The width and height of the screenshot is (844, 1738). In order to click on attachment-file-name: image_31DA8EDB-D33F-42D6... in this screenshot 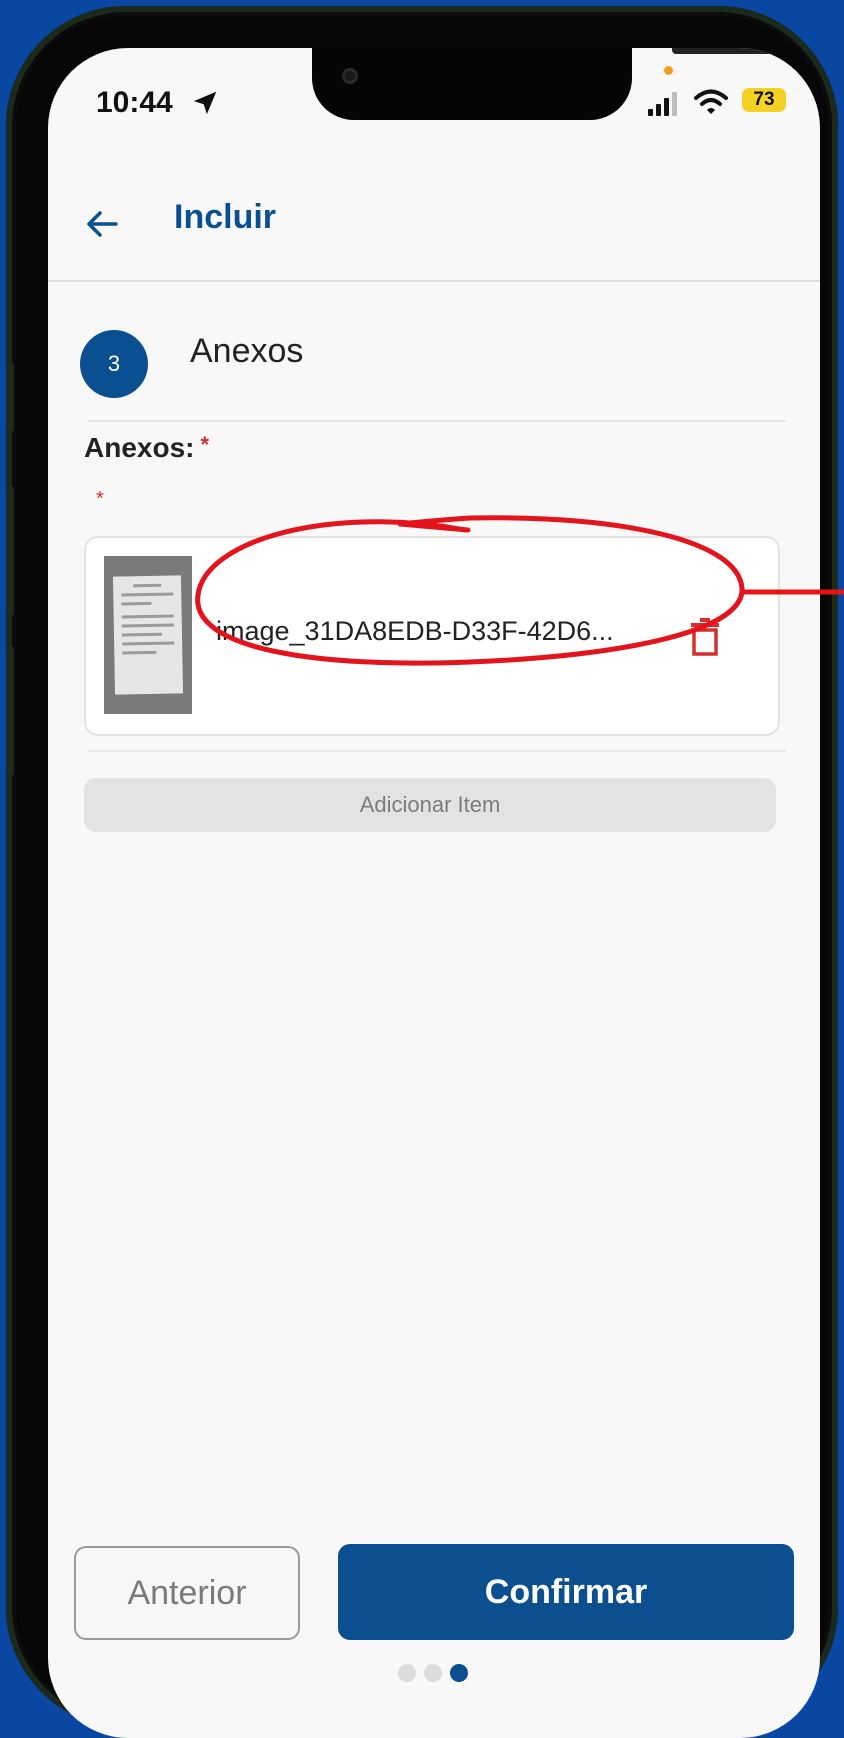, I will do `click(415, 631)`.